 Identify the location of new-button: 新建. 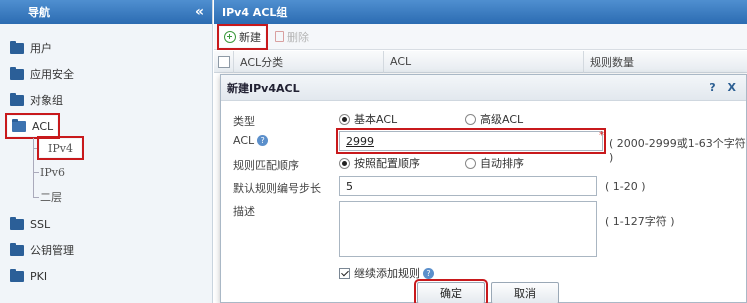
(242, 36).